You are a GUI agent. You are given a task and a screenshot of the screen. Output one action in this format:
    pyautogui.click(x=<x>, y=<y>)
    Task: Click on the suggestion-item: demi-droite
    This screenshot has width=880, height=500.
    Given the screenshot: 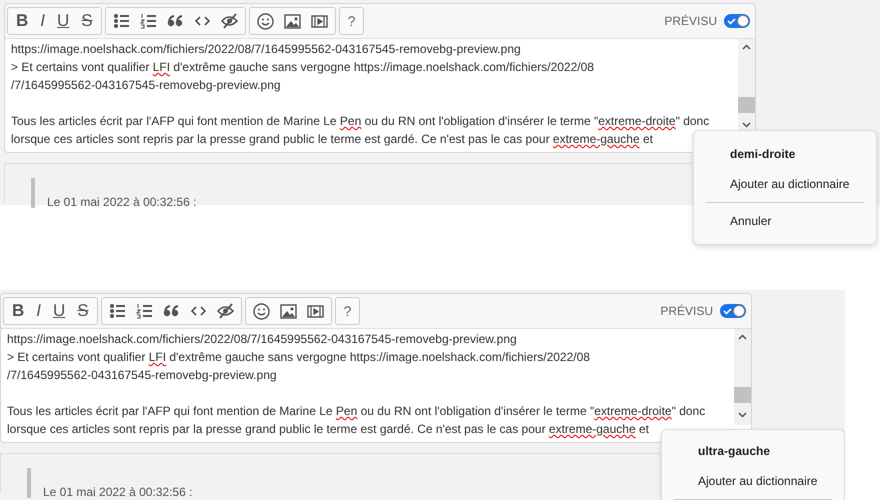 What is the action you would take?
    pyautogui.click(x=785, y=154)
    